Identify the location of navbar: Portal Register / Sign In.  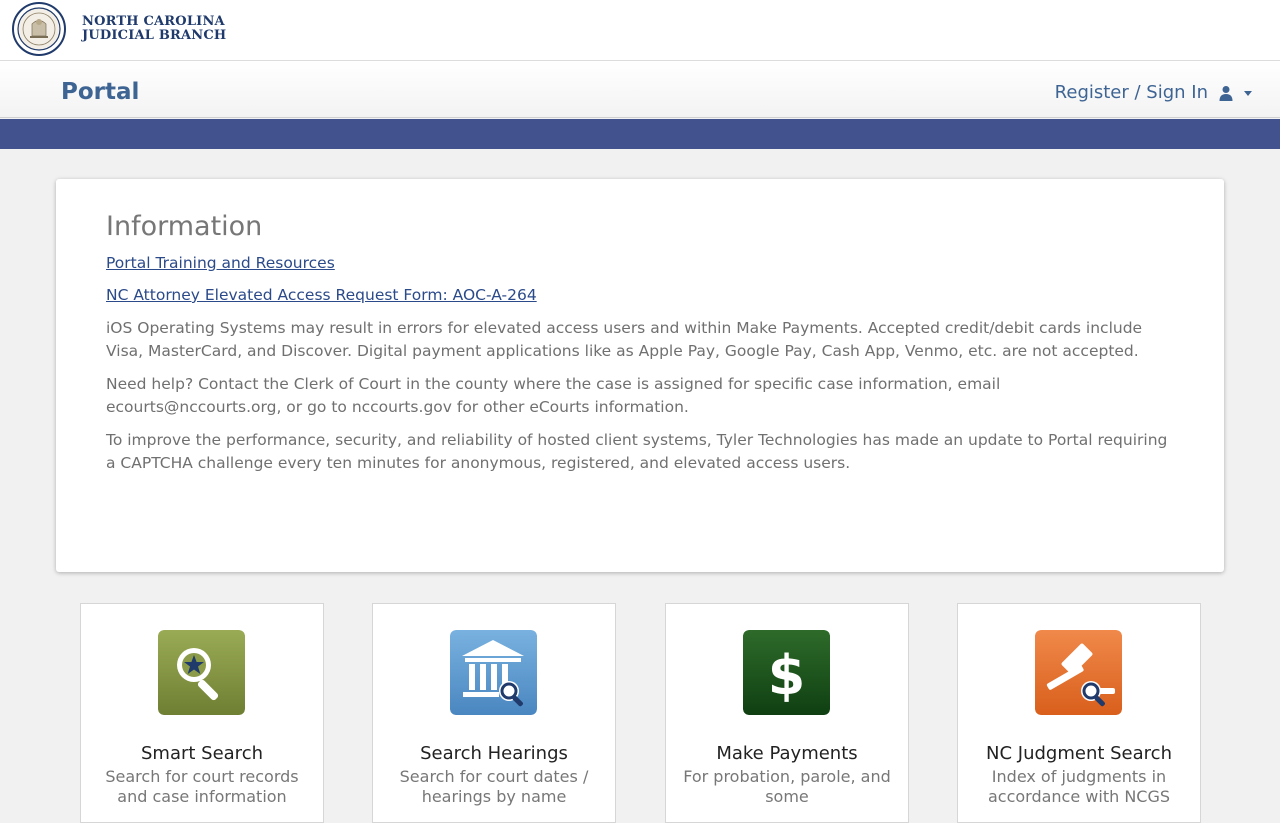
(640, 89).